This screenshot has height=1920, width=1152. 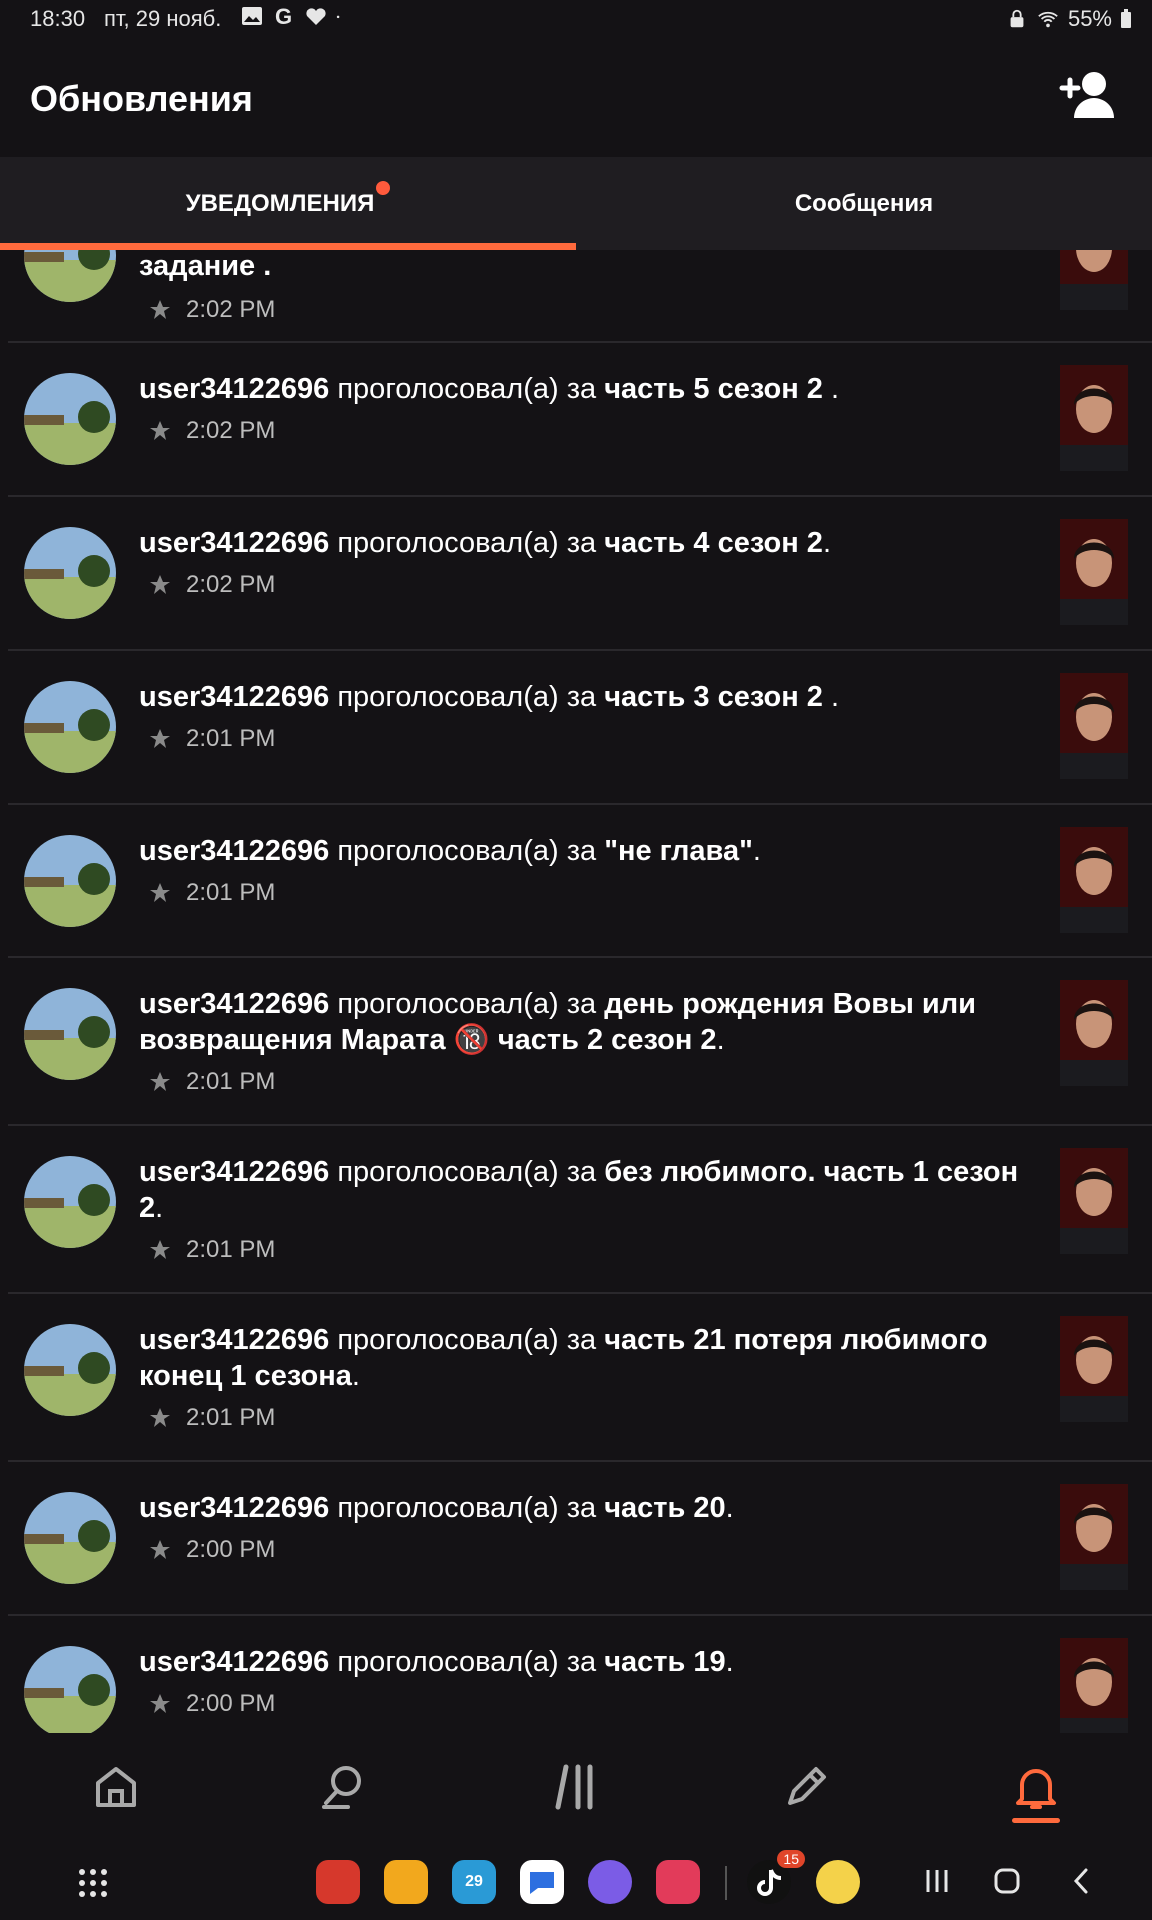 I want to click on files-app-icon, so click(x=406, y=1882).